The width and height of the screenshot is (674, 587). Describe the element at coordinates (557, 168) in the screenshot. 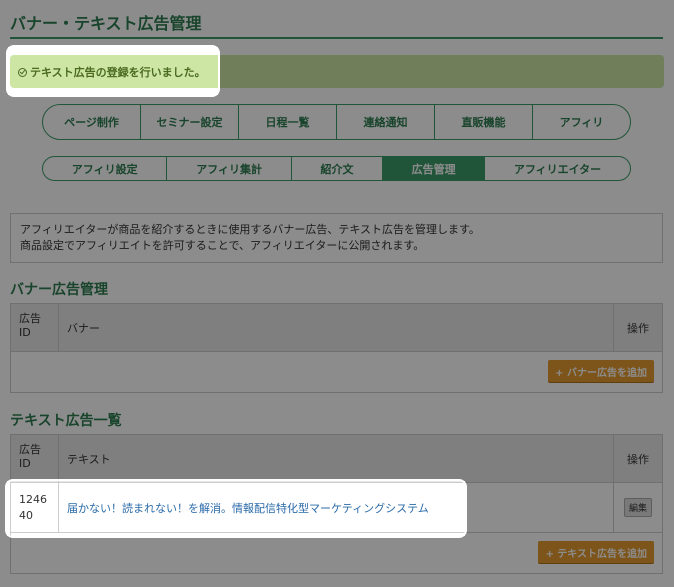

I see `tab-affiliators: アフィリエイター` at that location.